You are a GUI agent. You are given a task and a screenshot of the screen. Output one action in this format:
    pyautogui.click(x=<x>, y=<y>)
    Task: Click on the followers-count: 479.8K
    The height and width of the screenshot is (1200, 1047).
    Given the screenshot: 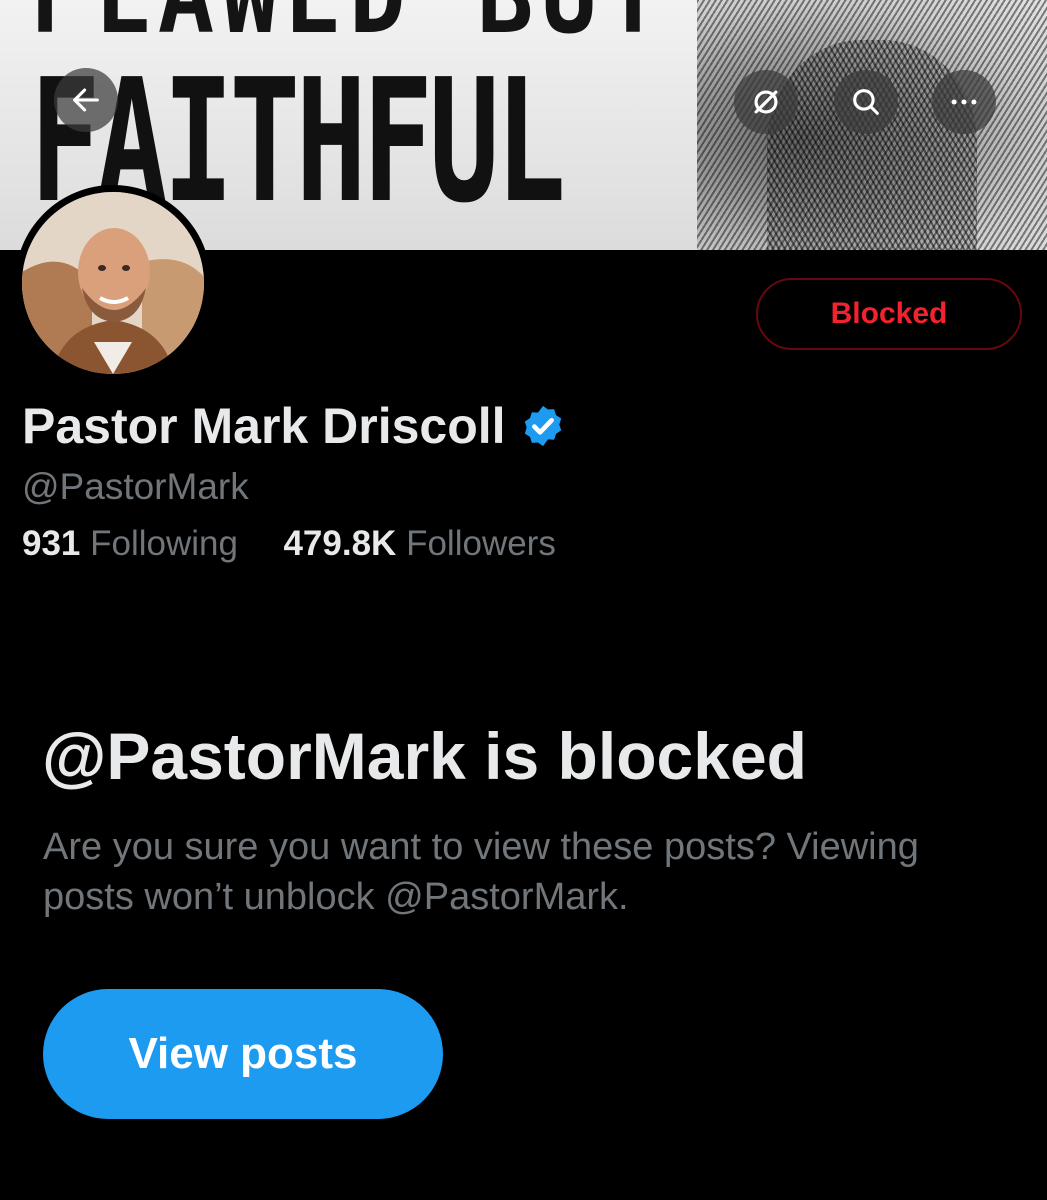 What is the action you would take?
    pyautogui.click(x=340, y=543)
    